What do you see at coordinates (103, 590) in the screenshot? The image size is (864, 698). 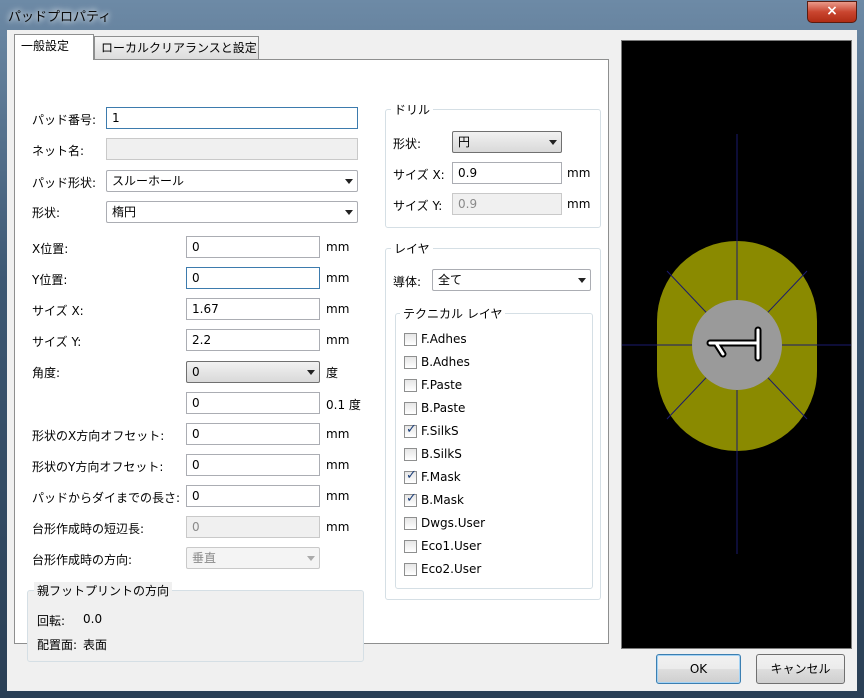 I see `footprint-orientation-title: 親フットプリントの方向` at bounding box center [103, 590].